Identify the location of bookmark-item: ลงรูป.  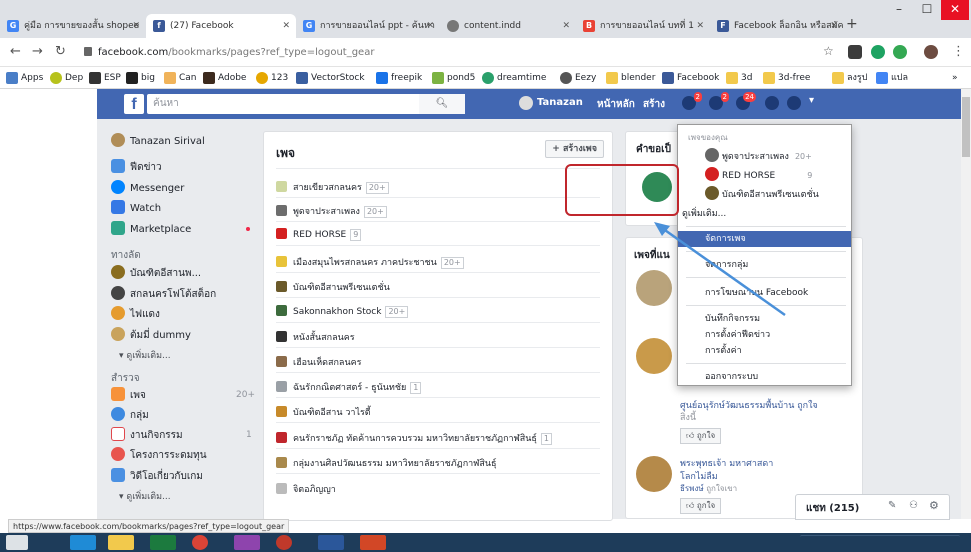
(849, 78).